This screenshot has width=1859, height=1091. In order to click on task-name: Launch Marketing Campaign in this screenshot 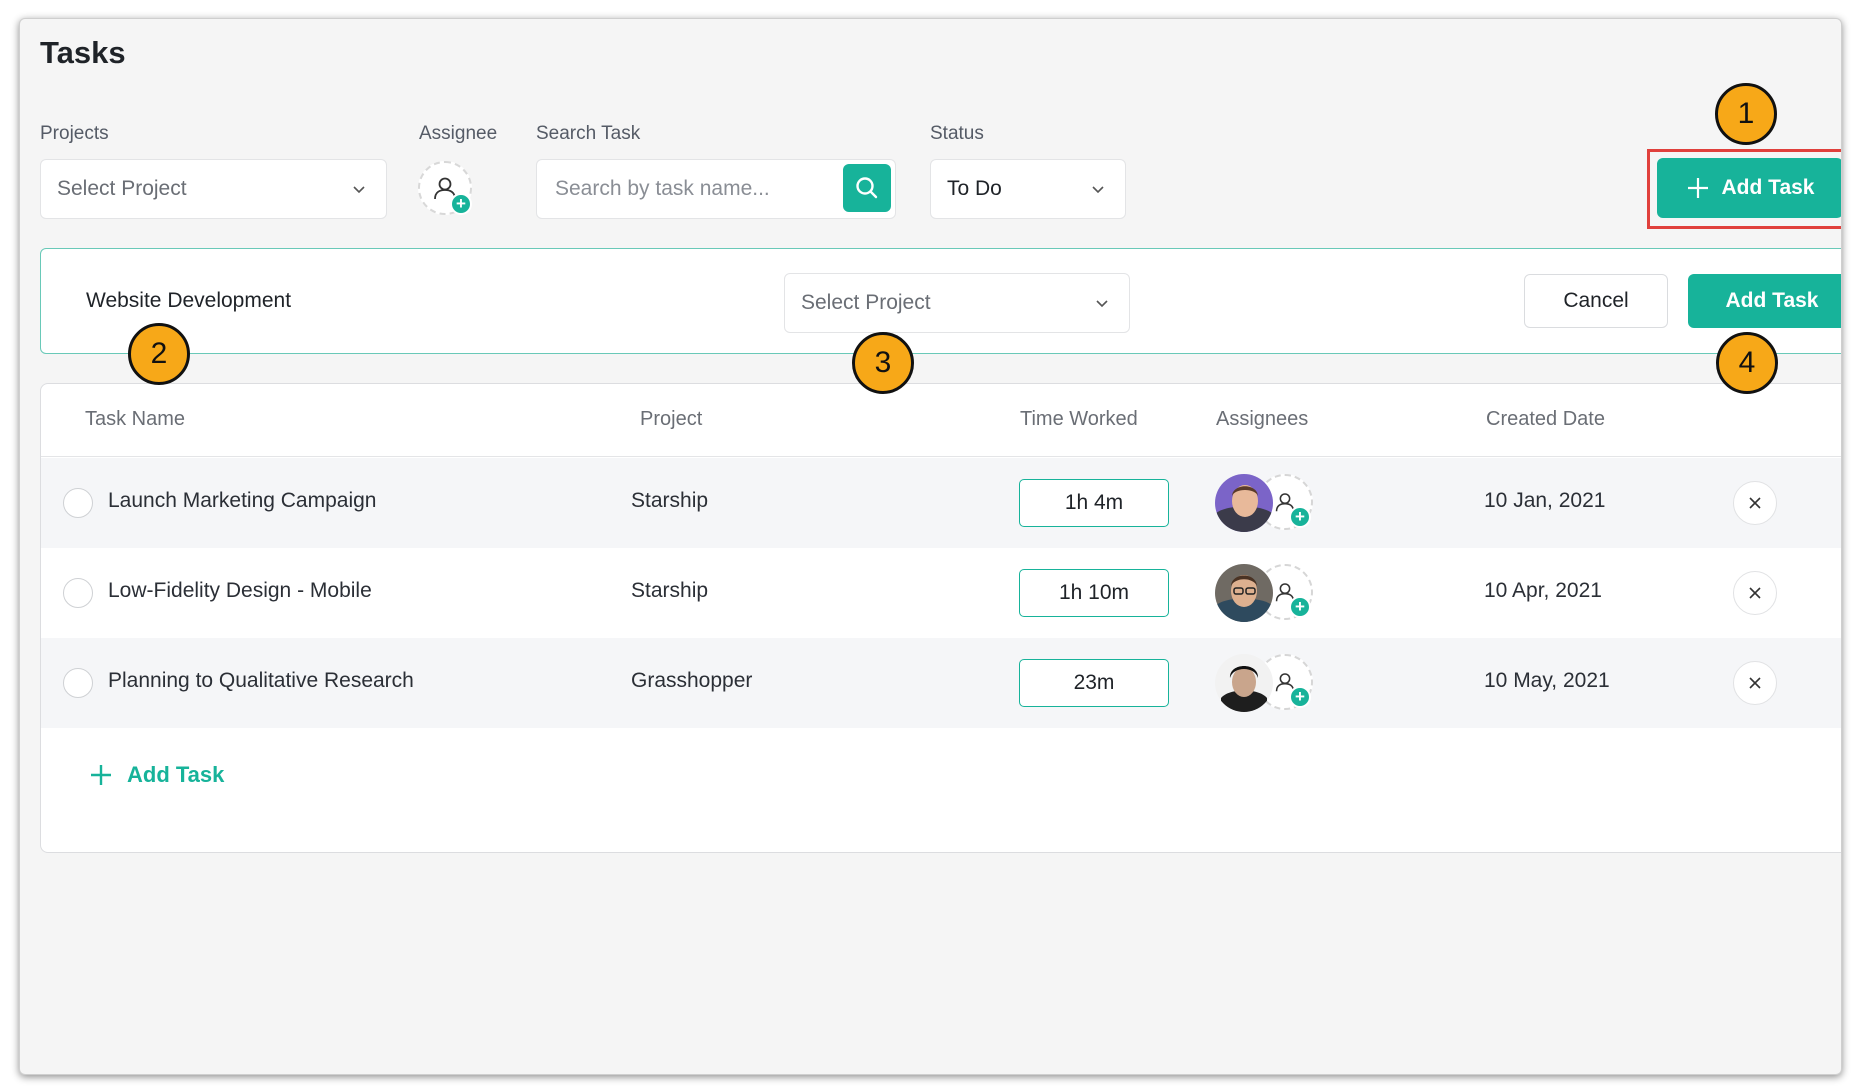, I will do `click(242, 501)`.